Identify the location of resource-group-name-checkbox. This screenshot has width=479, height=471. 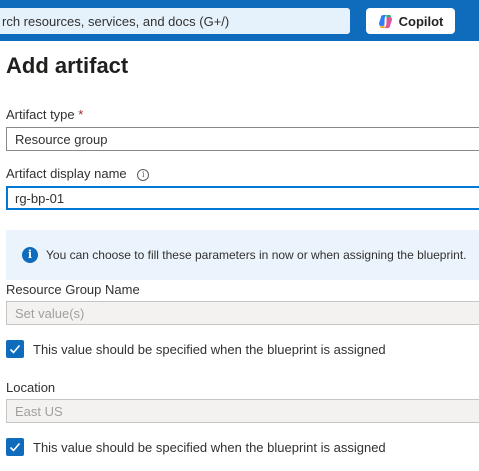
(15, 349).